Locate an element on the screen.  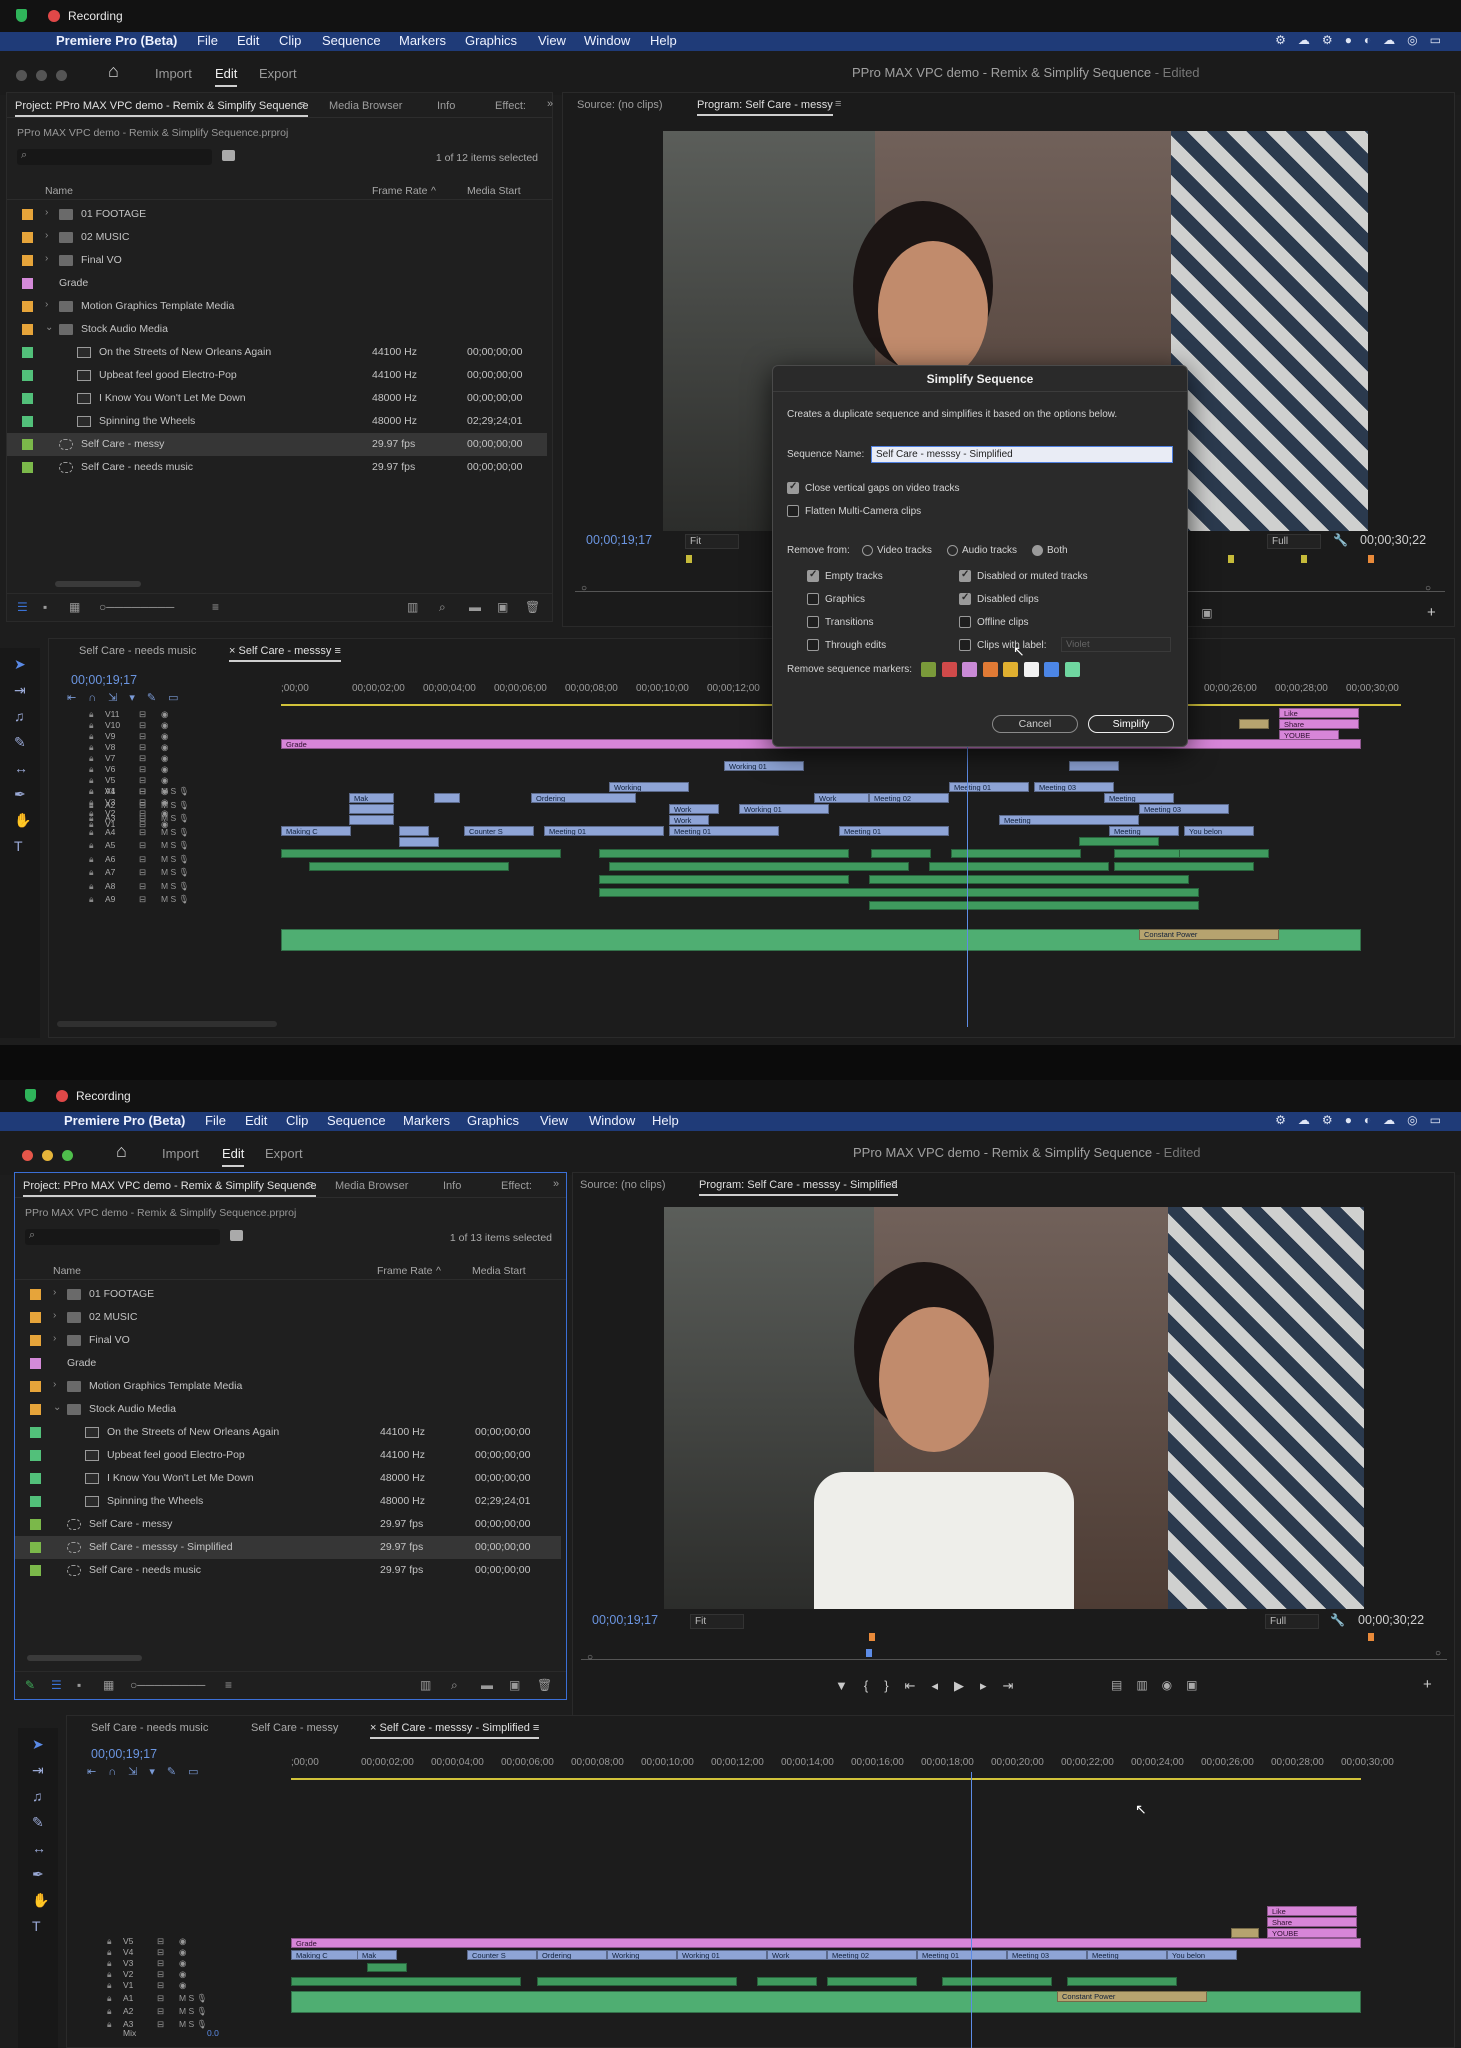
automate-icon: ▥ is located at coordinates (412, 607).